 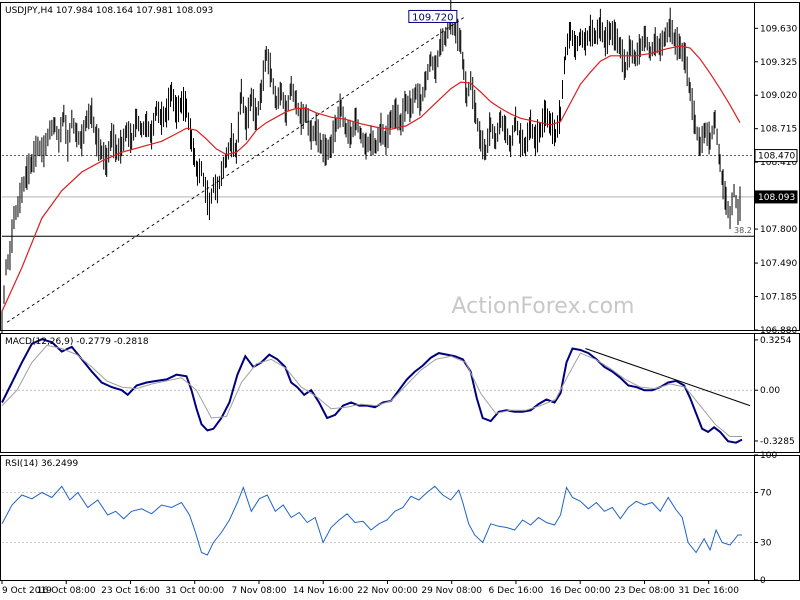 I want to click on rsi-header: RSI(14) 36.2499, so click(x=41, y=464).